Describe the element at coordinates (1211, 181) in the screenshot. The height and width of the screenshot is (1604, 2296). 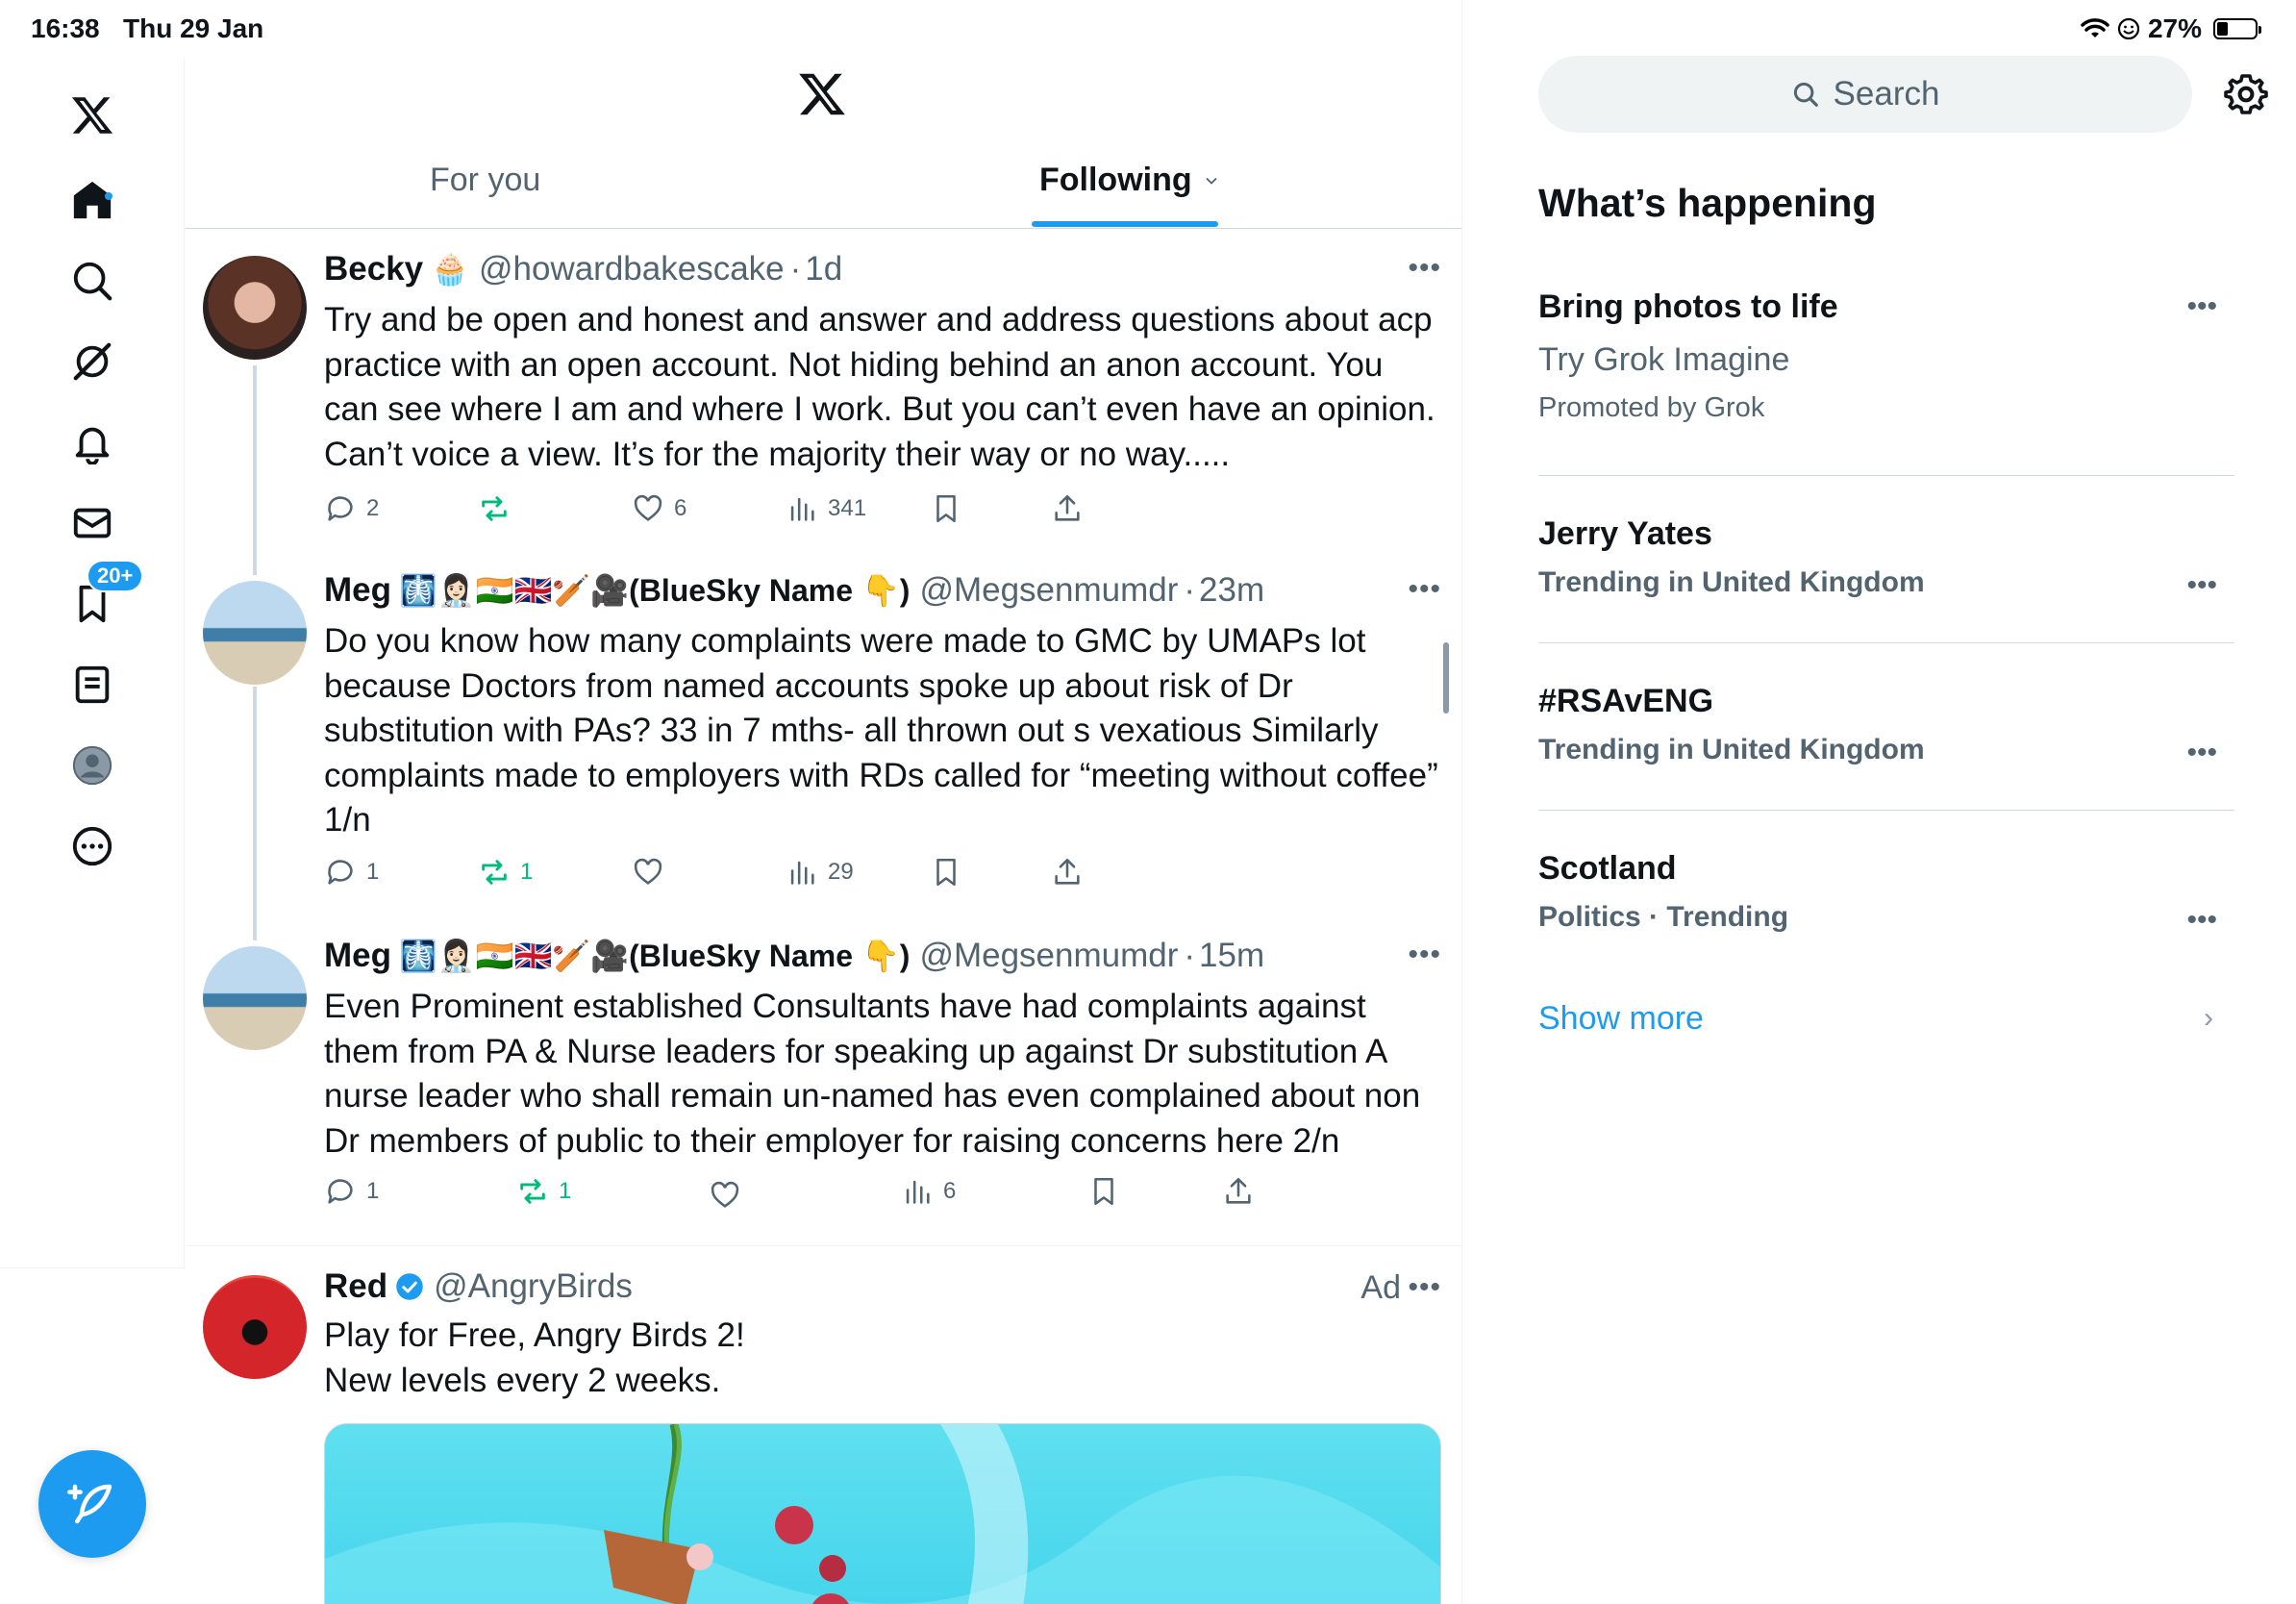
I see `chevron-down-icon` at that location.